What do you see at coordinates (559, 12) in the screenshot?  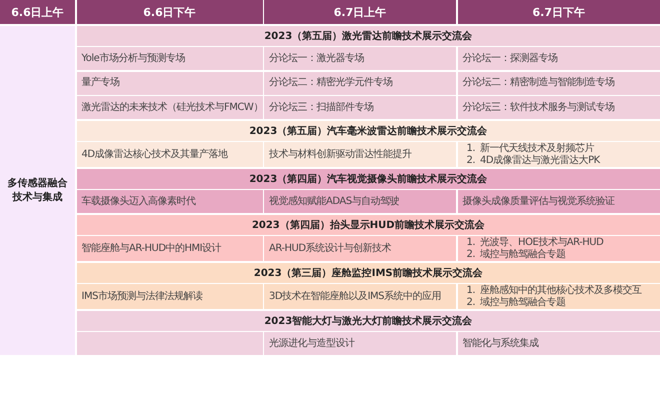 I see `column-header: 6.7日下午` at bounding box center [559, 12].